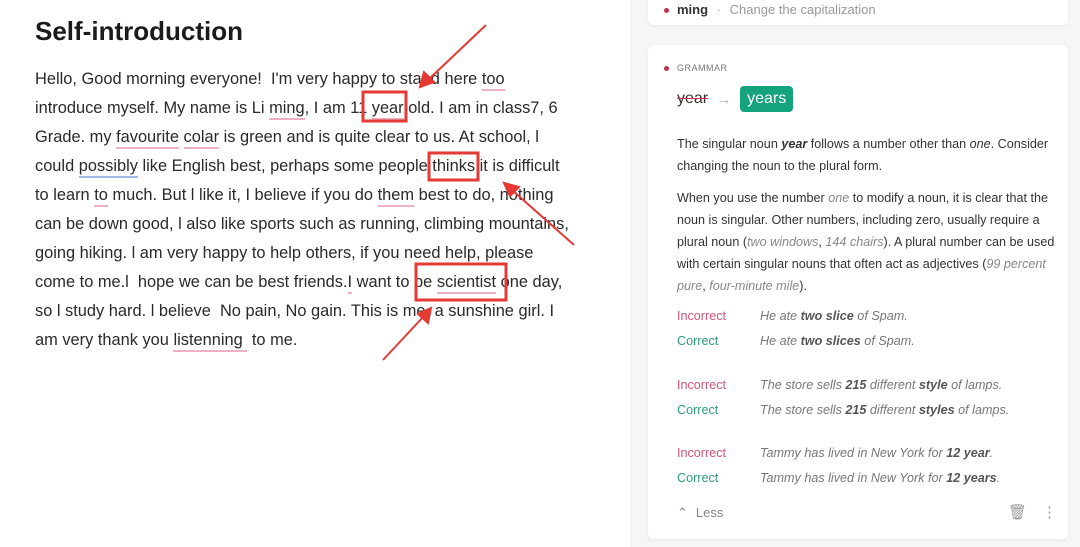  I want to click on text-segment: , I am 11, so click(338, 108).